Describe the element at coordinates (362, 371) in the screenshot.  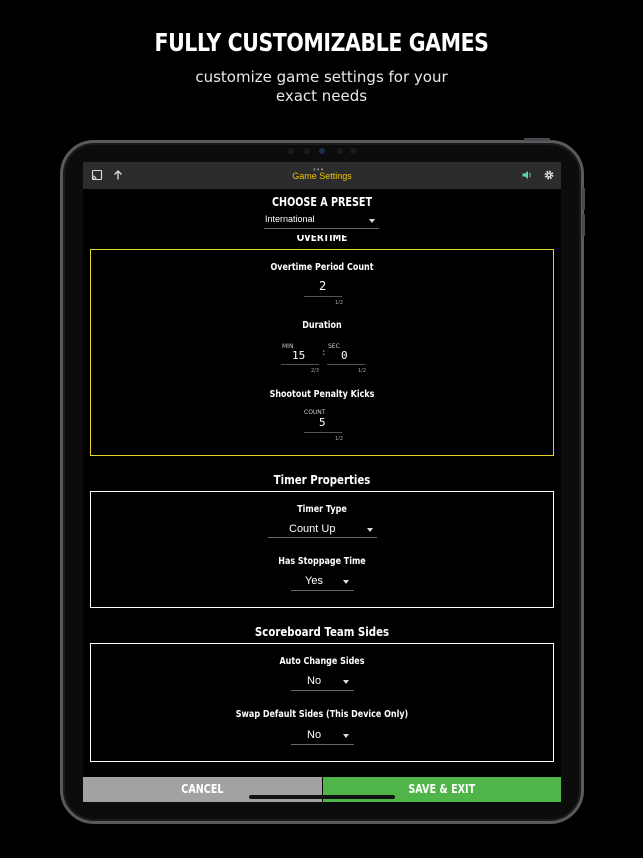
I see `duration-sec-hint: 1/2` at that location.